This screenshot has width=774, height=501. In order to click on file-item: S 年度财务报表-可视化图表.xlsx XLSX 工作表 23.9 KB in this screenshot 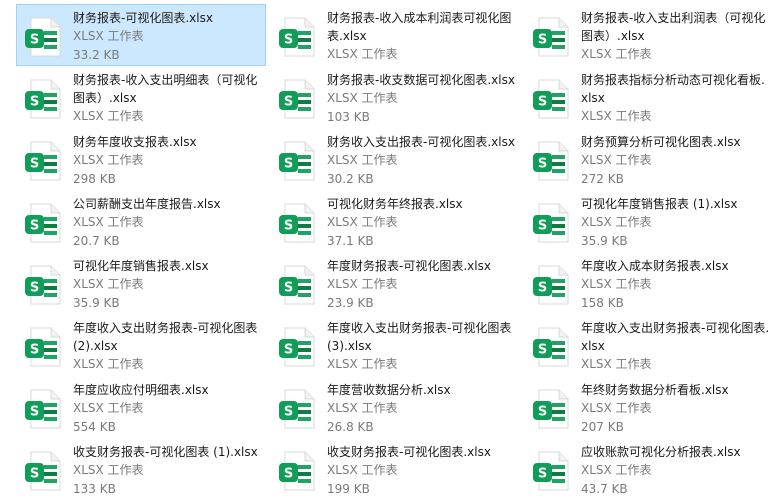, I will do `click(397, 283)`.